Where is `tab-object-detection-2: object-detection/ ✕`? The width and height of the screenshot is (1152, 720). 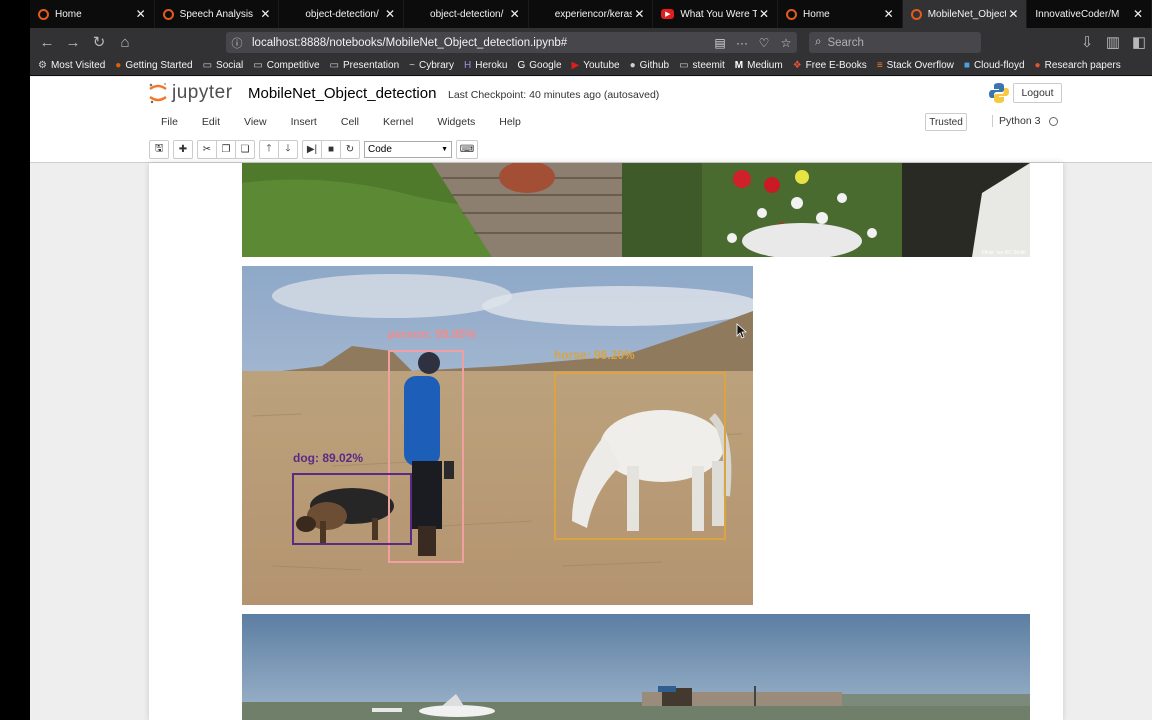
tab-object-detection-2: object-detection/ ✕ is located at coordinates (466, 14).